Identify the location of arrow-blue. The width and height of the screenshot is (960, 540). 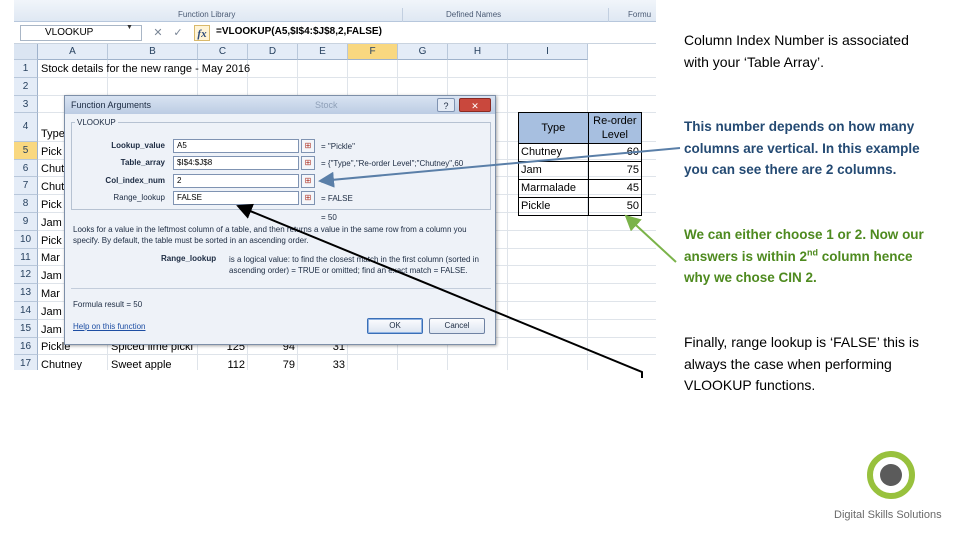
(499, 167).